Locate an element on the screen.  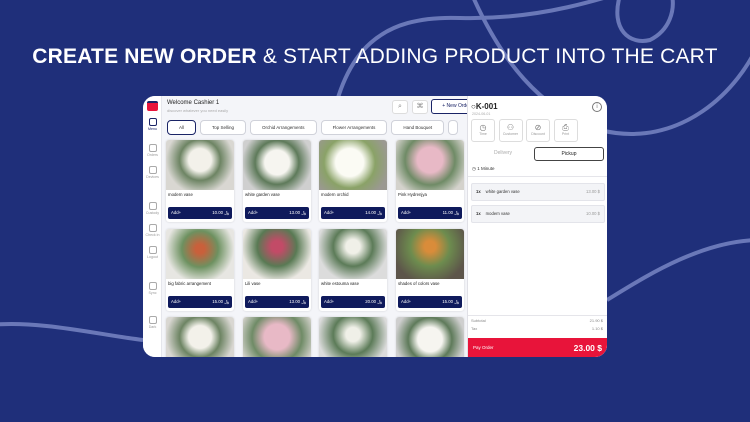
sidebar-item-devices: Devices is located at coordinates (152, 172).